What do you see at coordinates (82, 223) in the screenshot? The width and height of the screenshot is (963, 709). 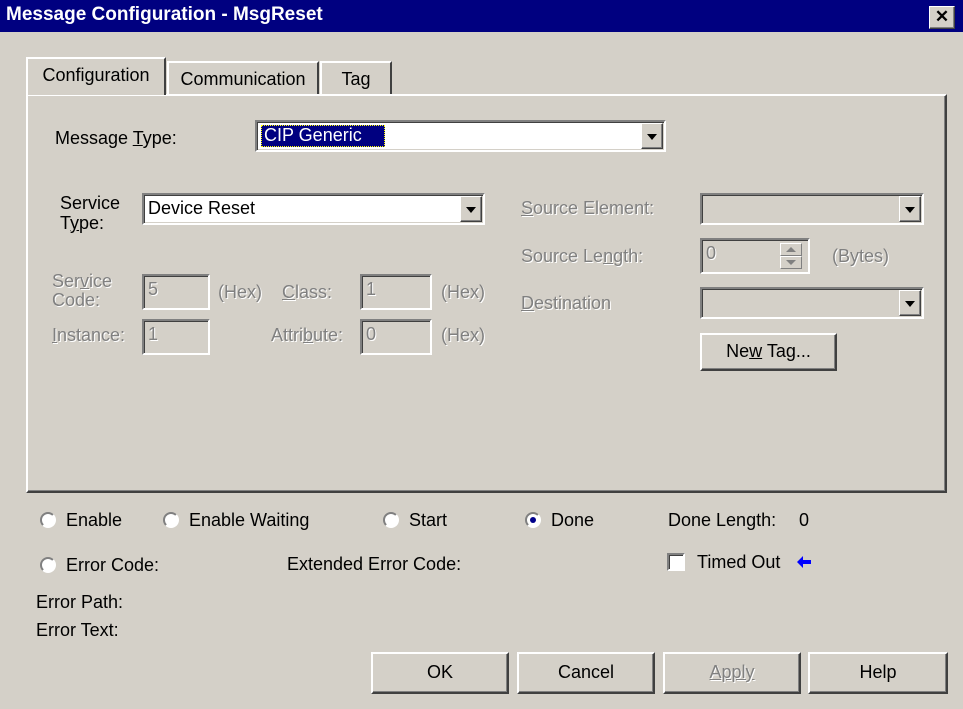 I see `service-type-label-line2: Type:` at bounding box center [82, 223].